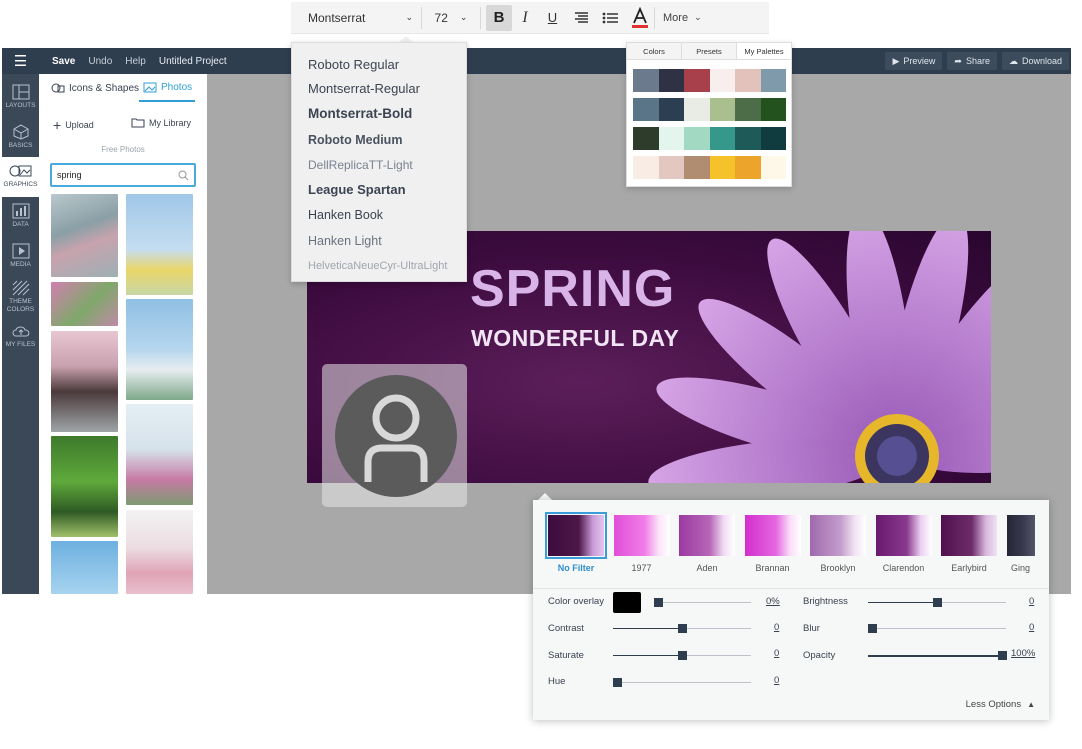 The width and height of the screenshot is (1082, 749). I want to click on saturate-knob, so click(682, 655).